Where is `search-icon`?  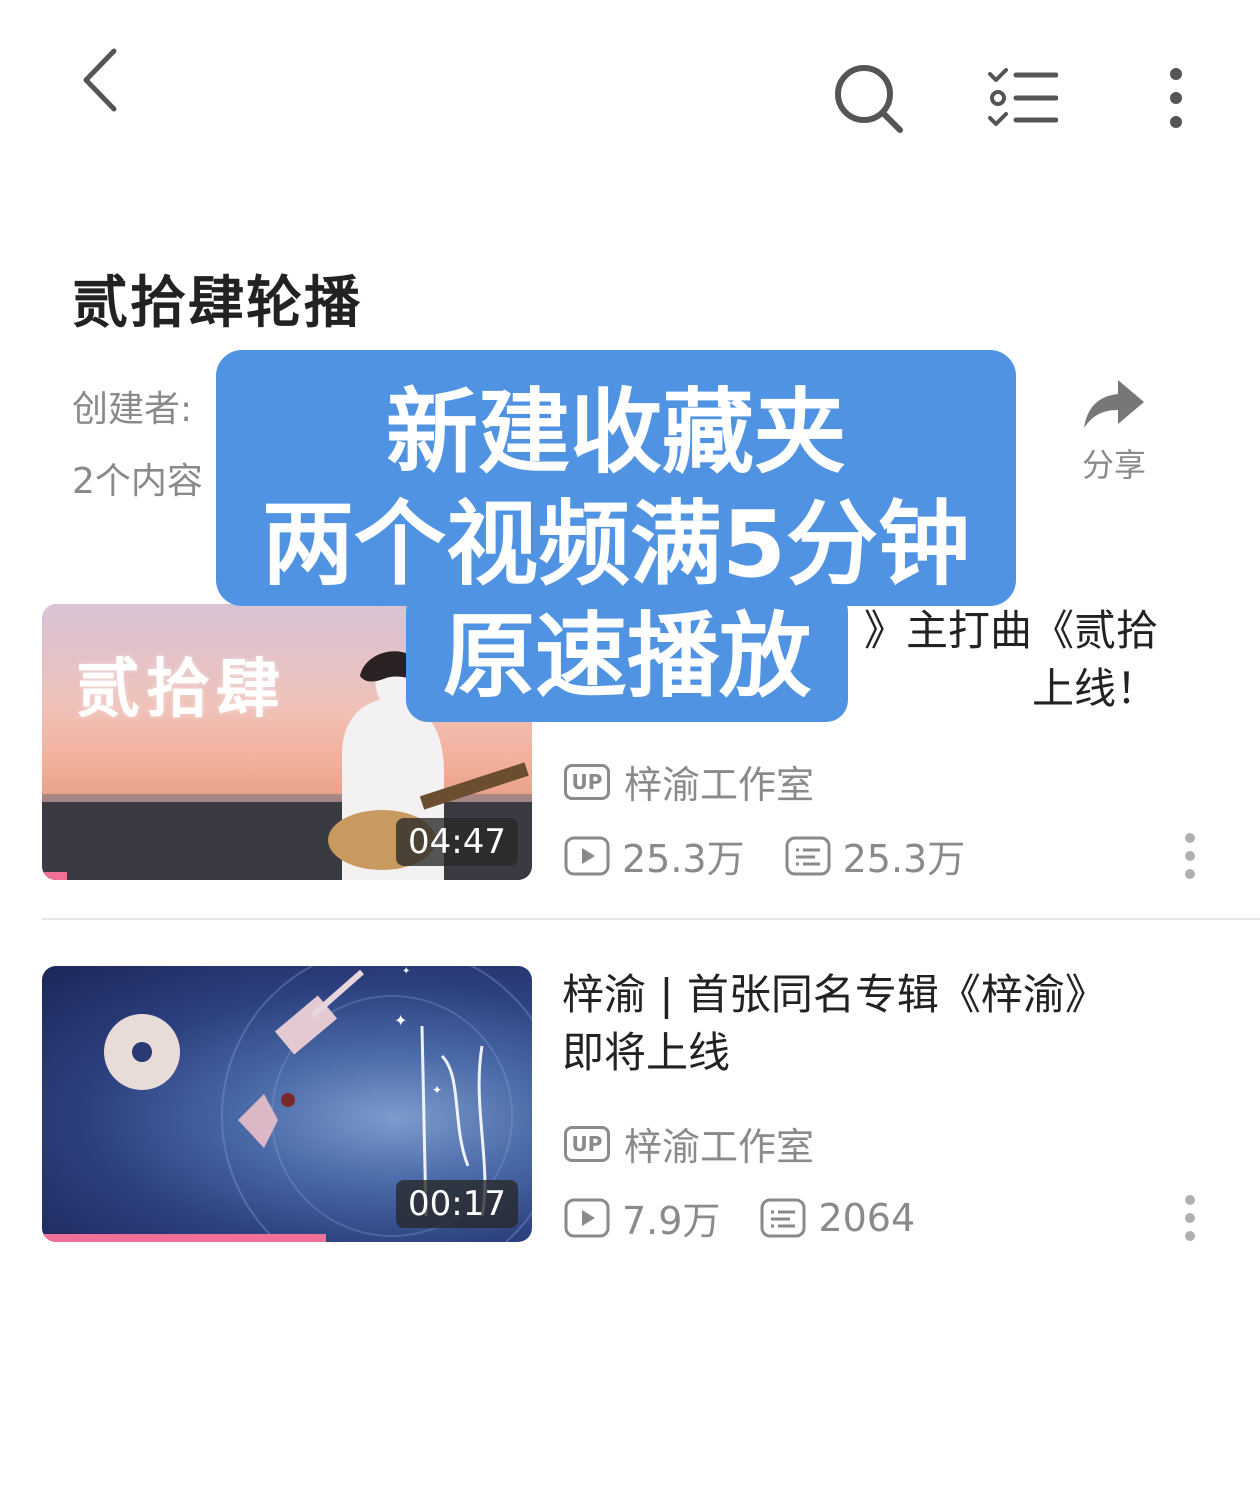
search-icon is located at coordinates (869, 99).